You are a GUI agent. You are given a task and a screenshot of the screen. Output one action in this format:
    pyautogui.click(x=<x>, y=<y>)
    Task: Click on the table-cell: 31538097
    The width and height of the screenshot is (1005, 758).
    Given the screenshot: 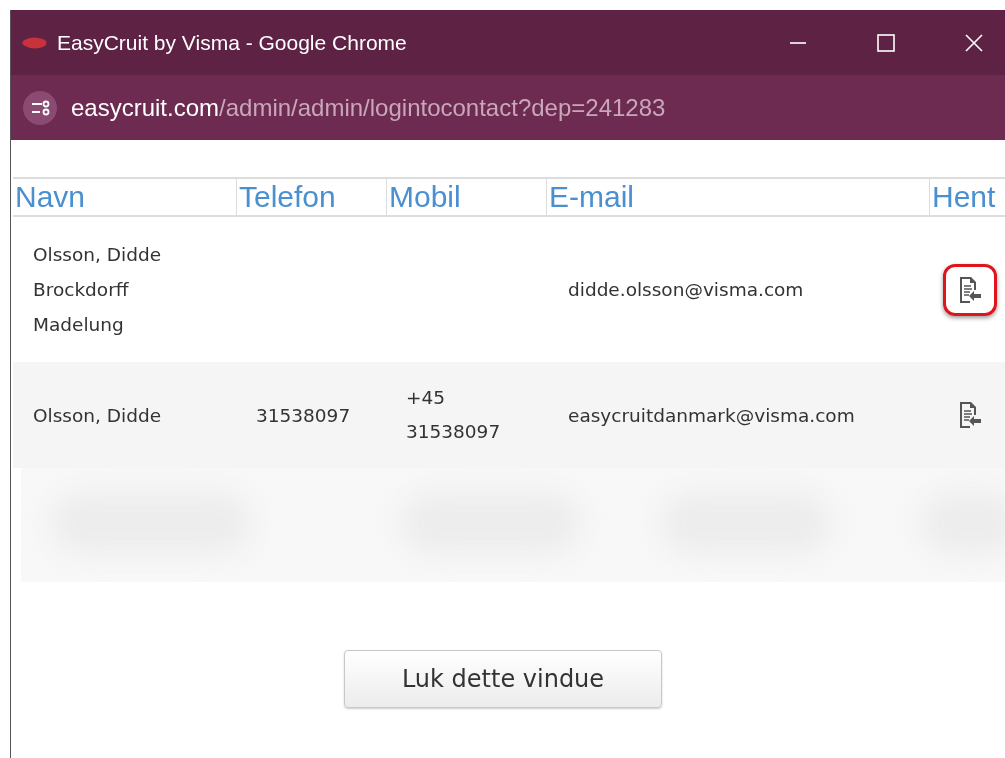 What is the action you would take?
    pyautogui.click(x=303, y=415)
    